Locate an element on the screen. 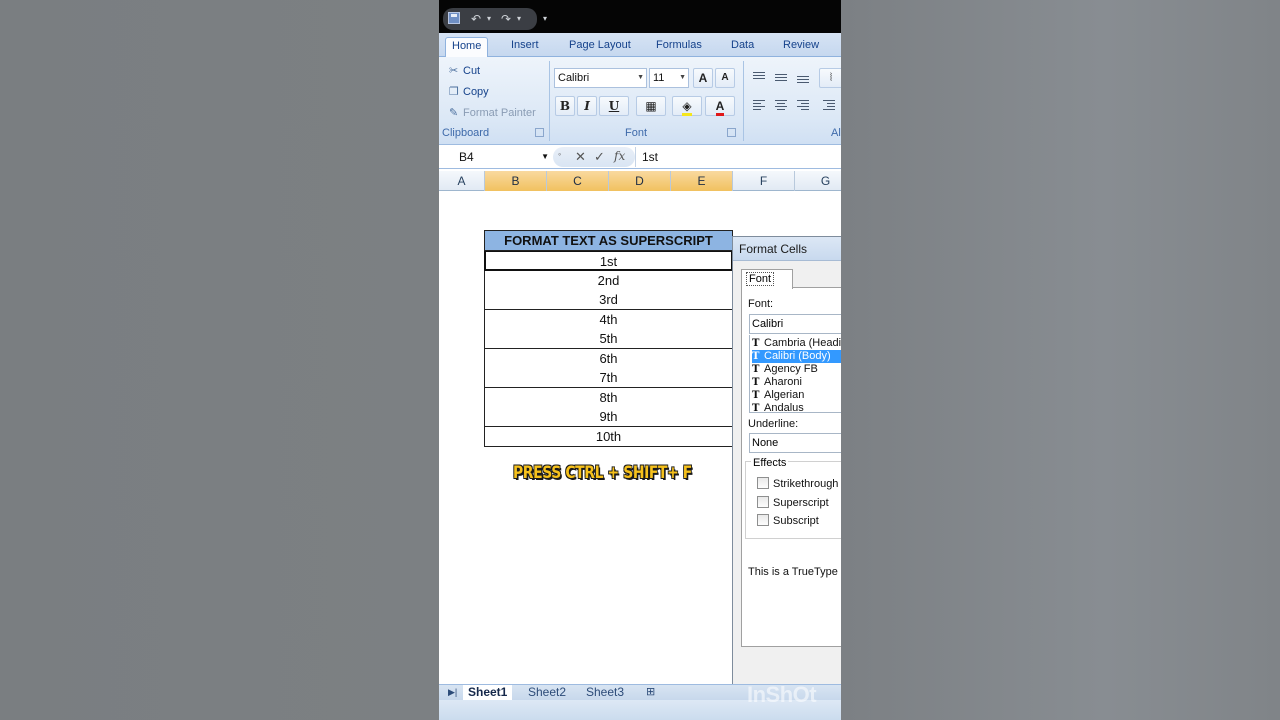  shrink-font-button: A is located at coordinates (725, 78).